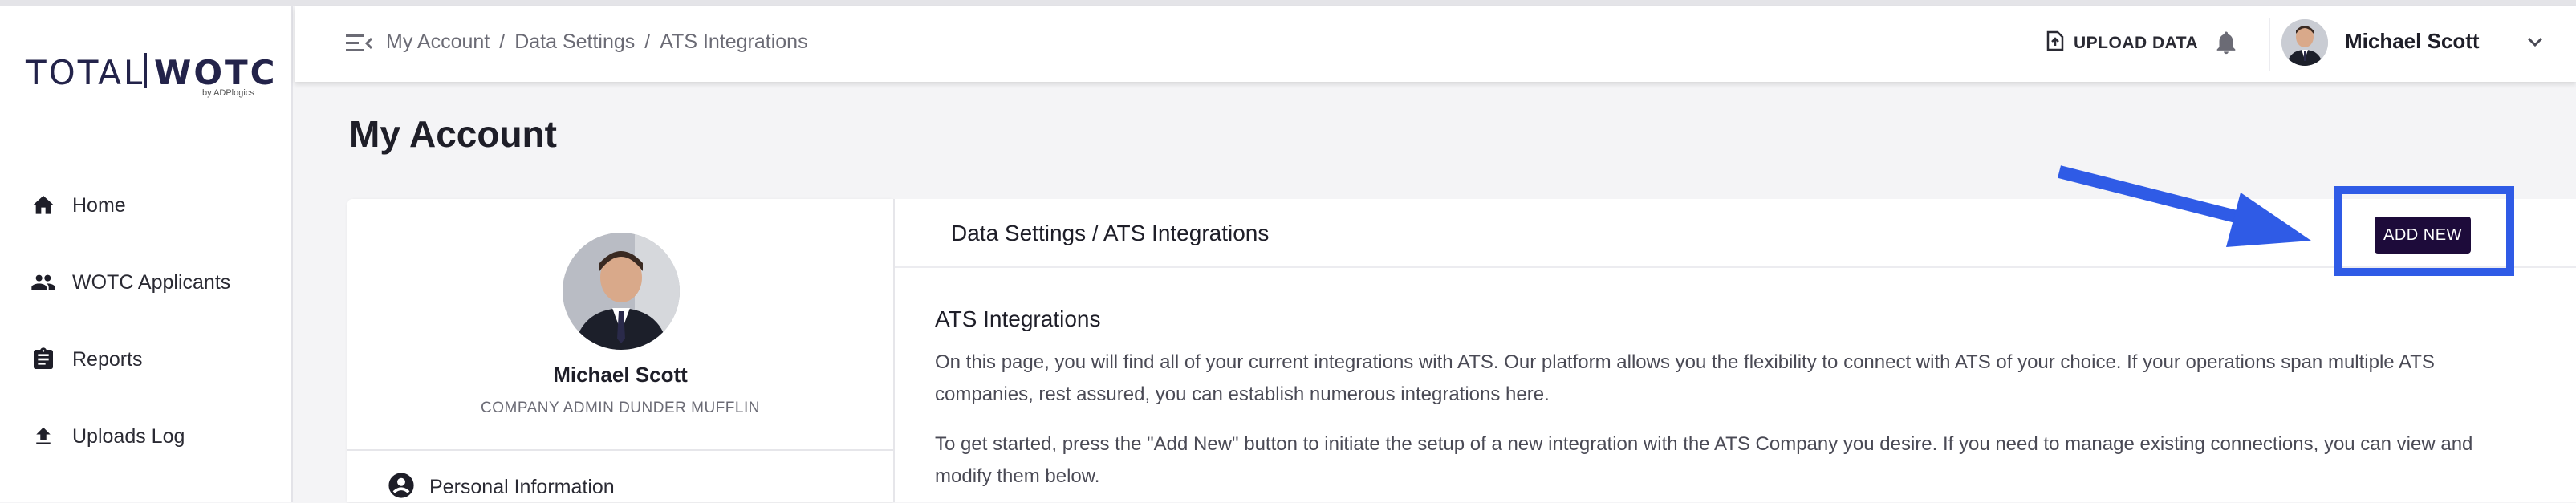  I want to click on upload-data-button: UPLOAD DATA, so click(2122, 42).